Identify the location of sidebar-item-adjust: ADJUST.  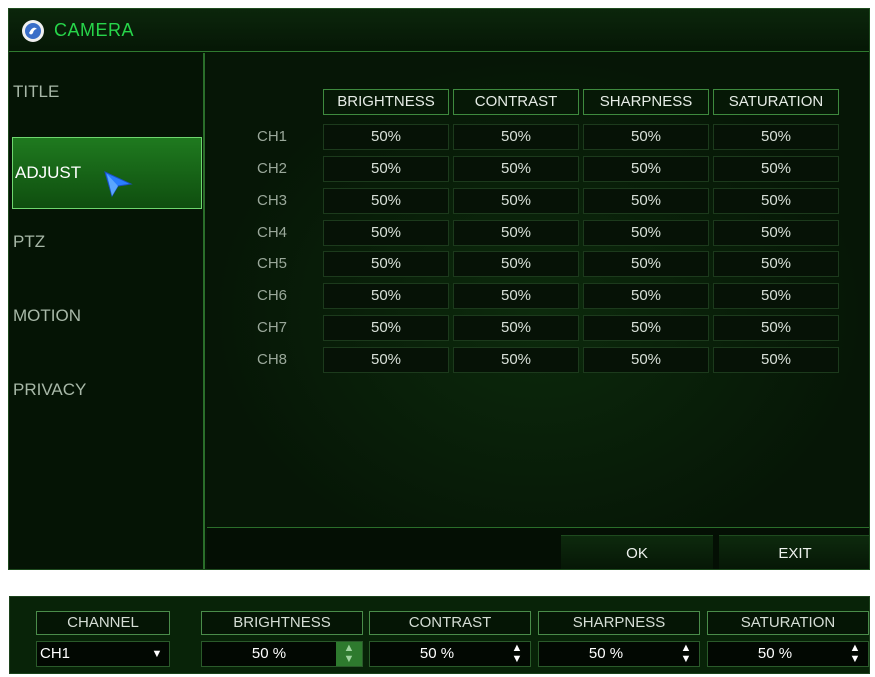
(107, 173).